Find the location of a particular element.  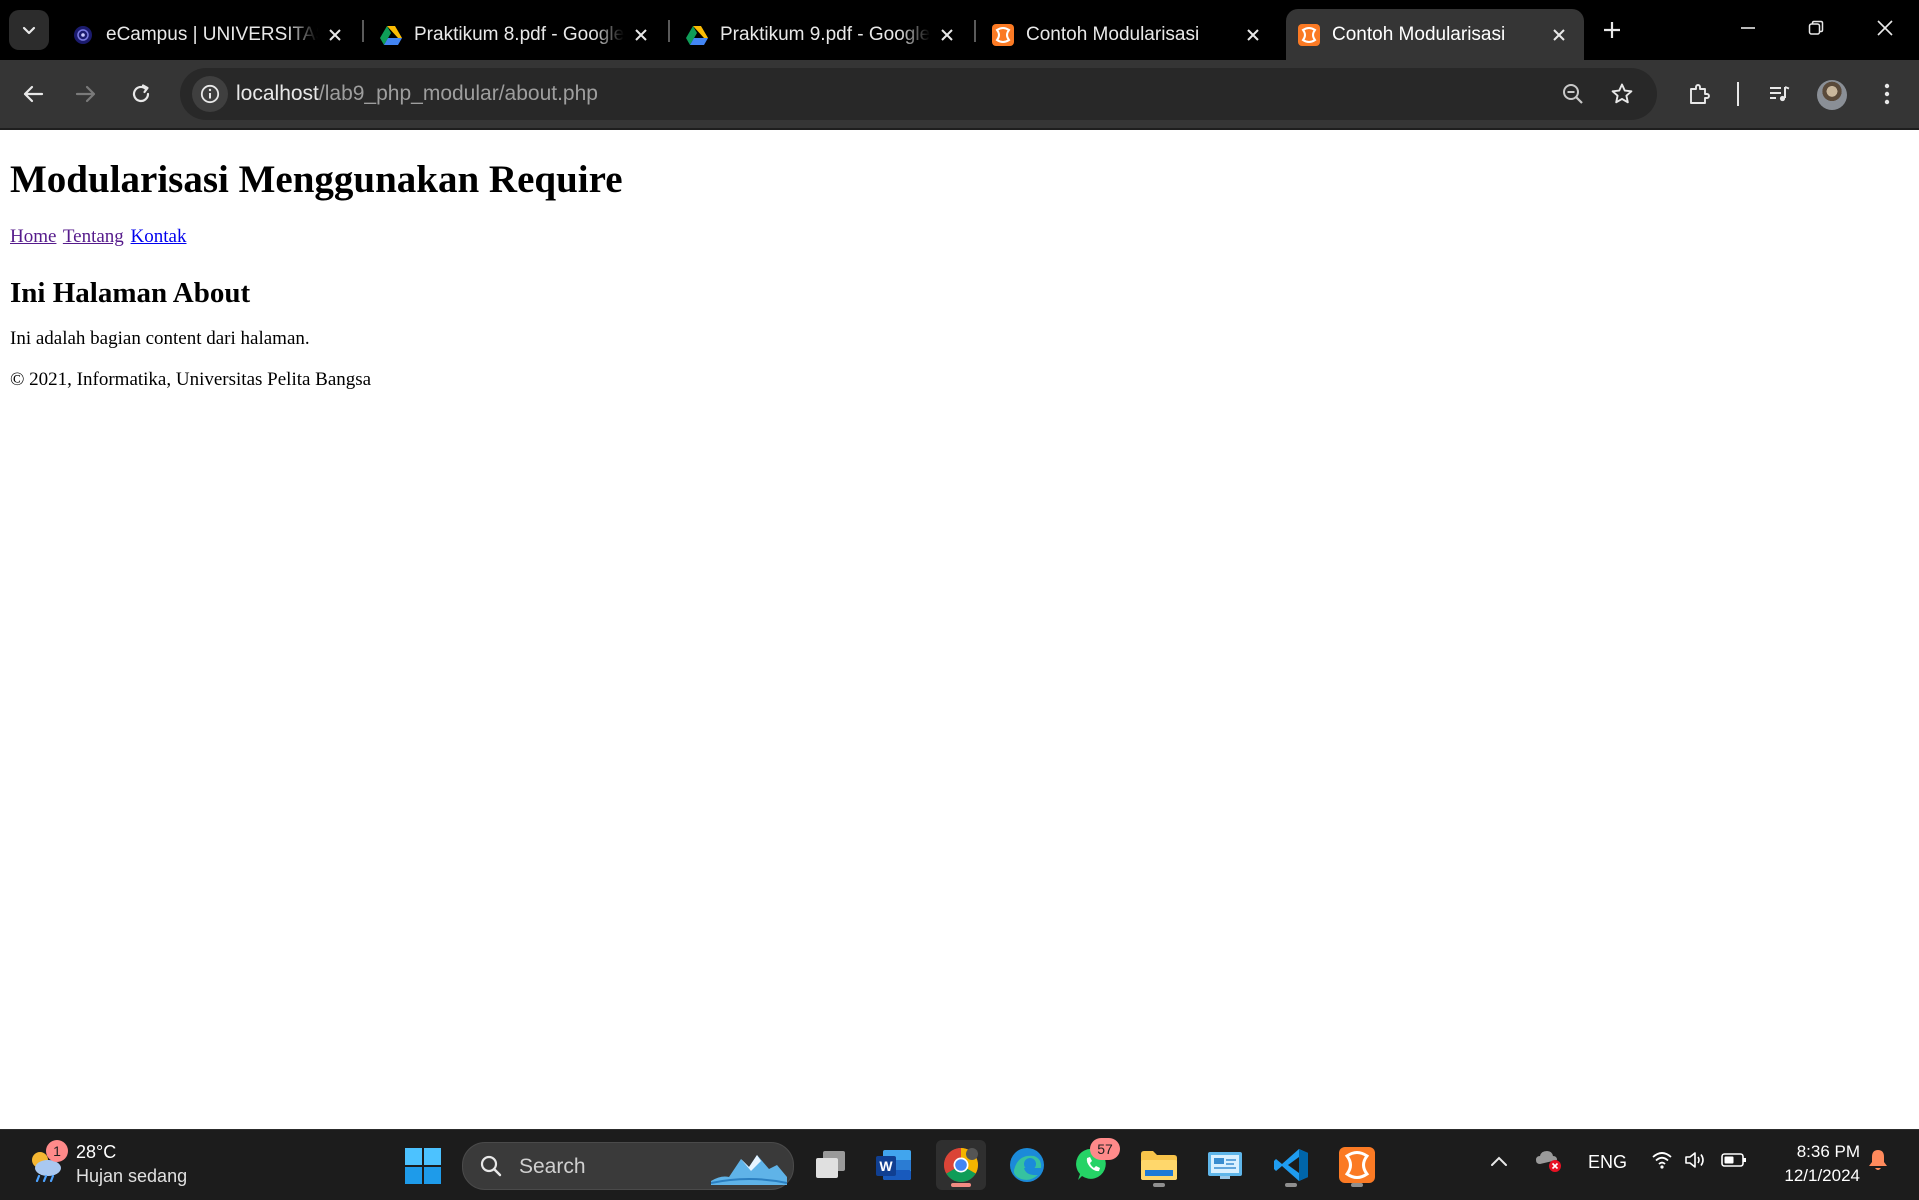

page-heading: Modularisasi Menggunakan Require is located at coordinates (316, 179).